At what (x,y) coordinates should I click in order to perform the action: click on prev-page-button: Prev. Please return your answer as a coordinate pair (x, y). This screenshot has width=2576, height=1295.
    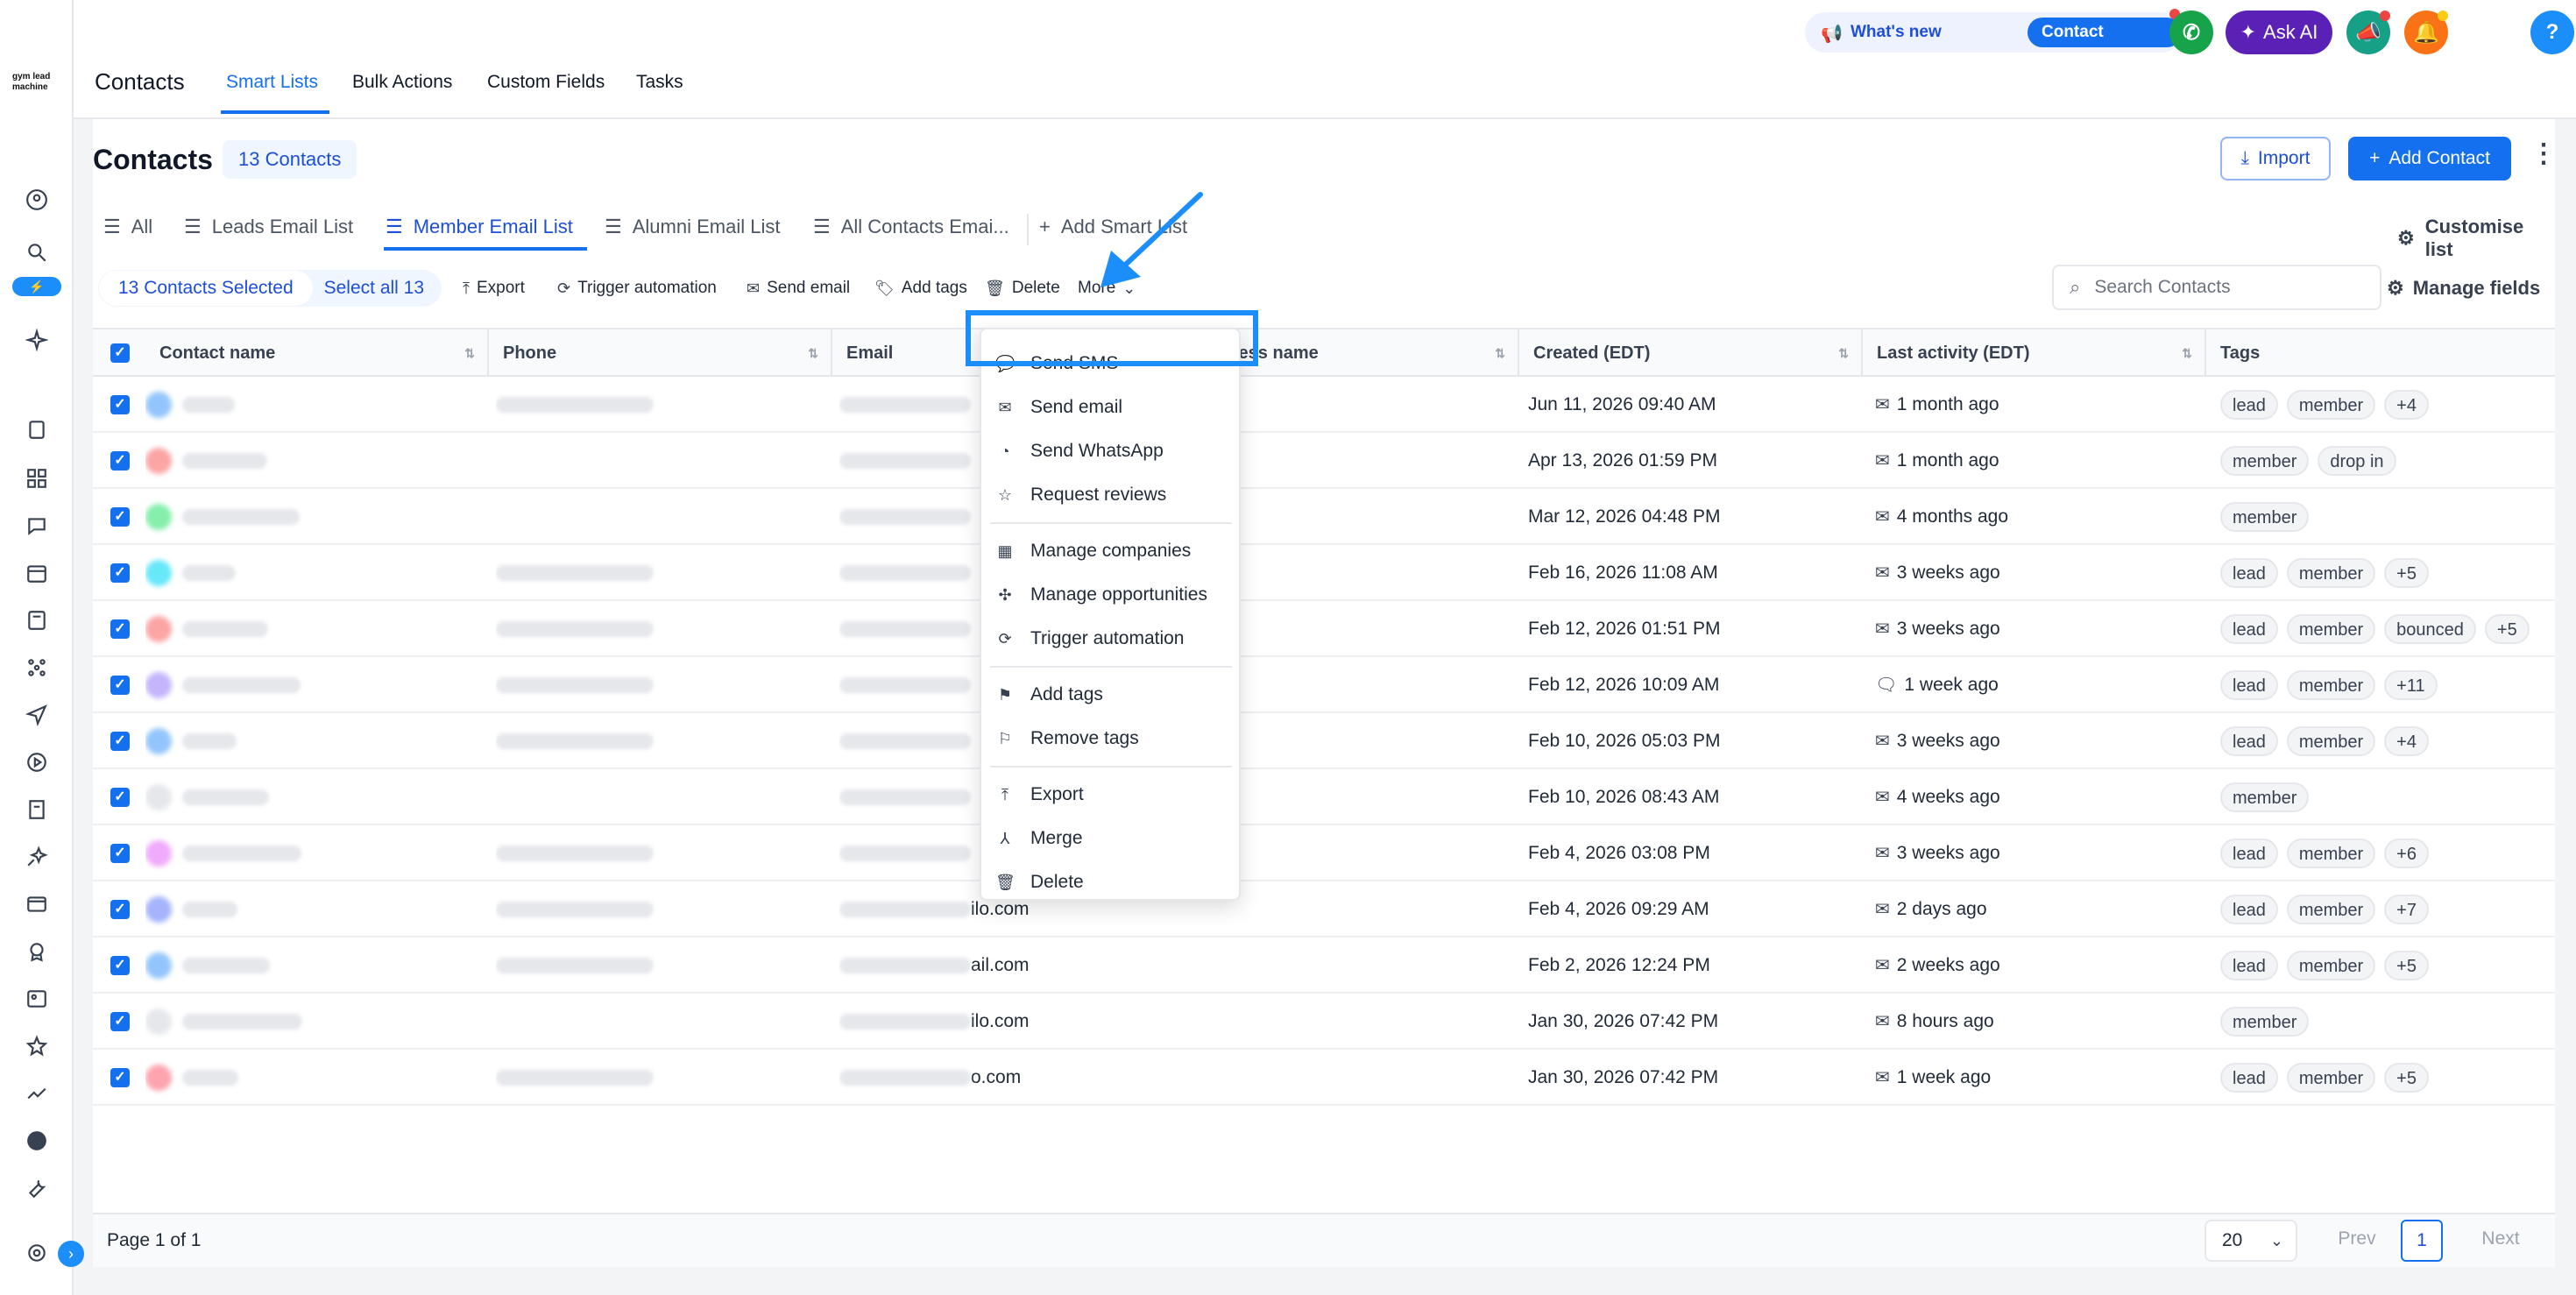
    Looking at the image, I should click on (2357, 1241).